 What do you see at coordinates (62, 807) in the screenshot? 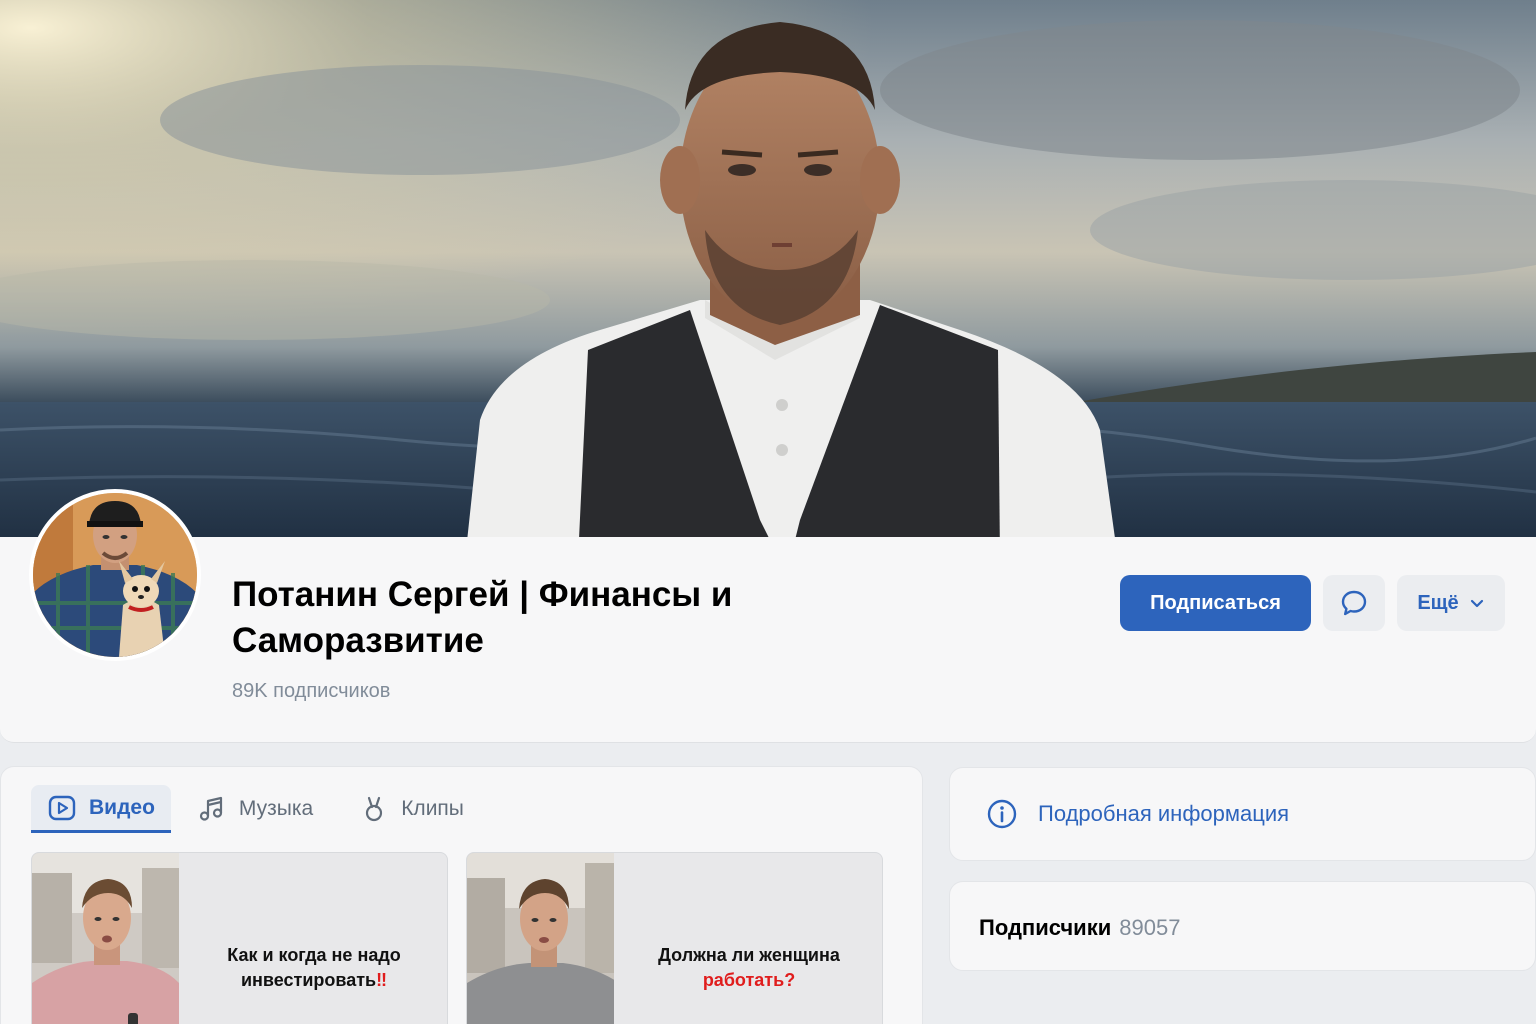
I see `video-play-icon` at bounding box center [62, 807].